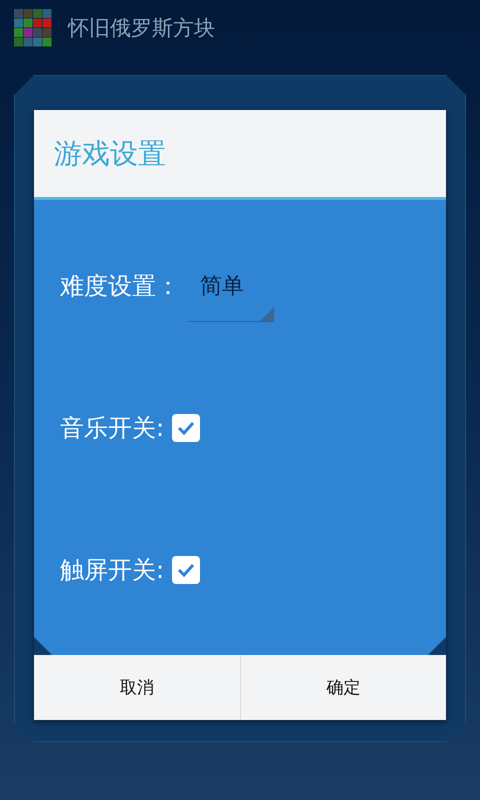 This screenshot has height=800, width=480. Describe the element at coordinates (33, 27) in the screenshot. I see `app-icon` at that location.